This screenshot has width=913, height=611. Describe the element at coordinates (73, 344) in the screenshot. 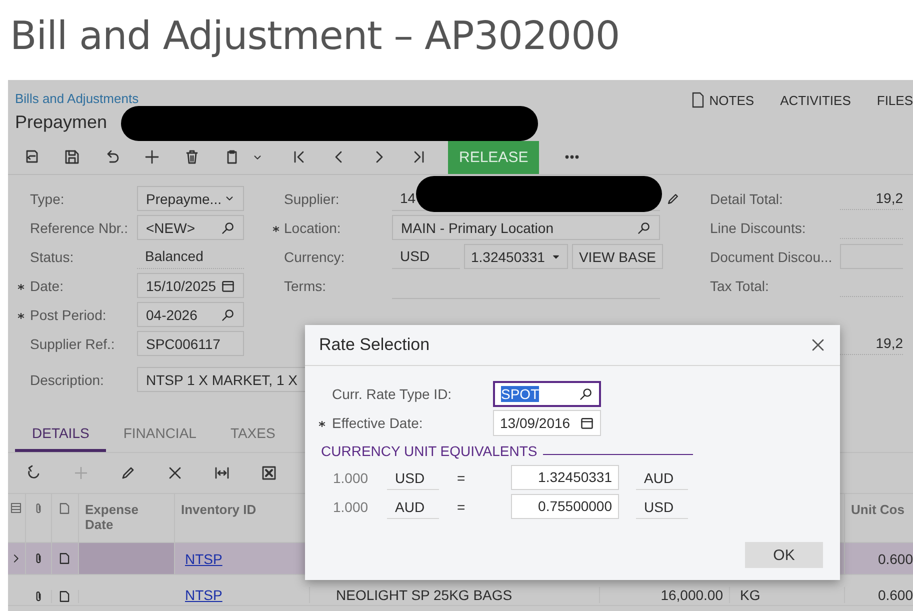

I see `field-label: Supplier Ref.:` at that location.